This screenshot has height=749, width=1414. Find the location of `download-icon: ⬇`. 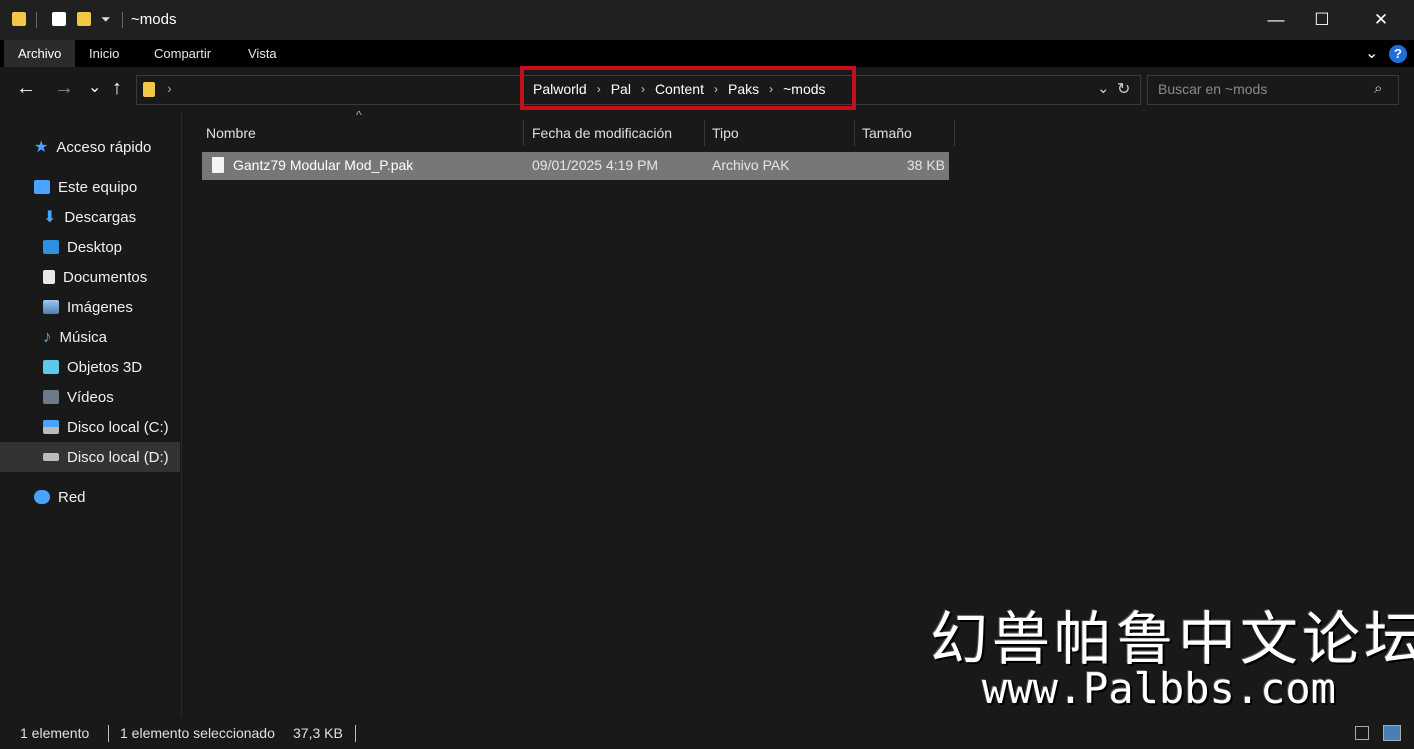

download-icon: ⬇ is located at coordinates (50, 217).